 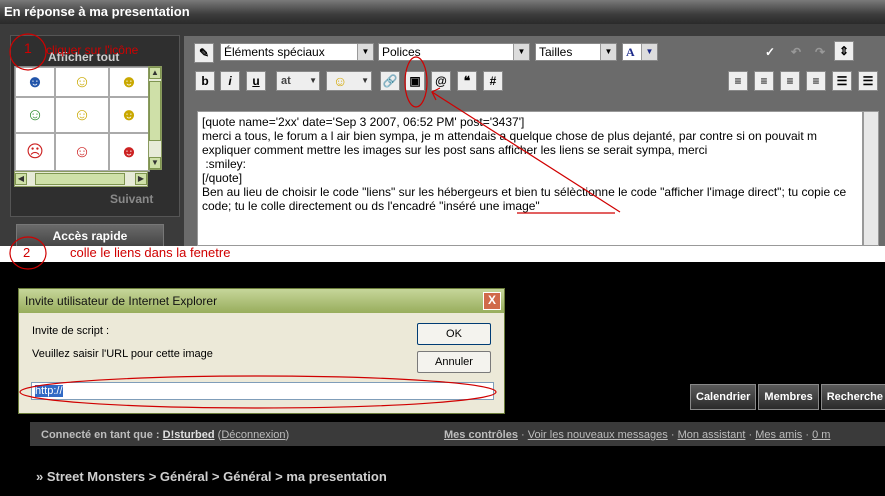 I want to click on annotation-arrow, so click(x=526, y=152).